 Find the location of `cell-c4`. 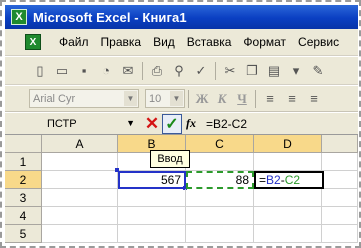

cell-c4 is located at coordinates (220, 216).